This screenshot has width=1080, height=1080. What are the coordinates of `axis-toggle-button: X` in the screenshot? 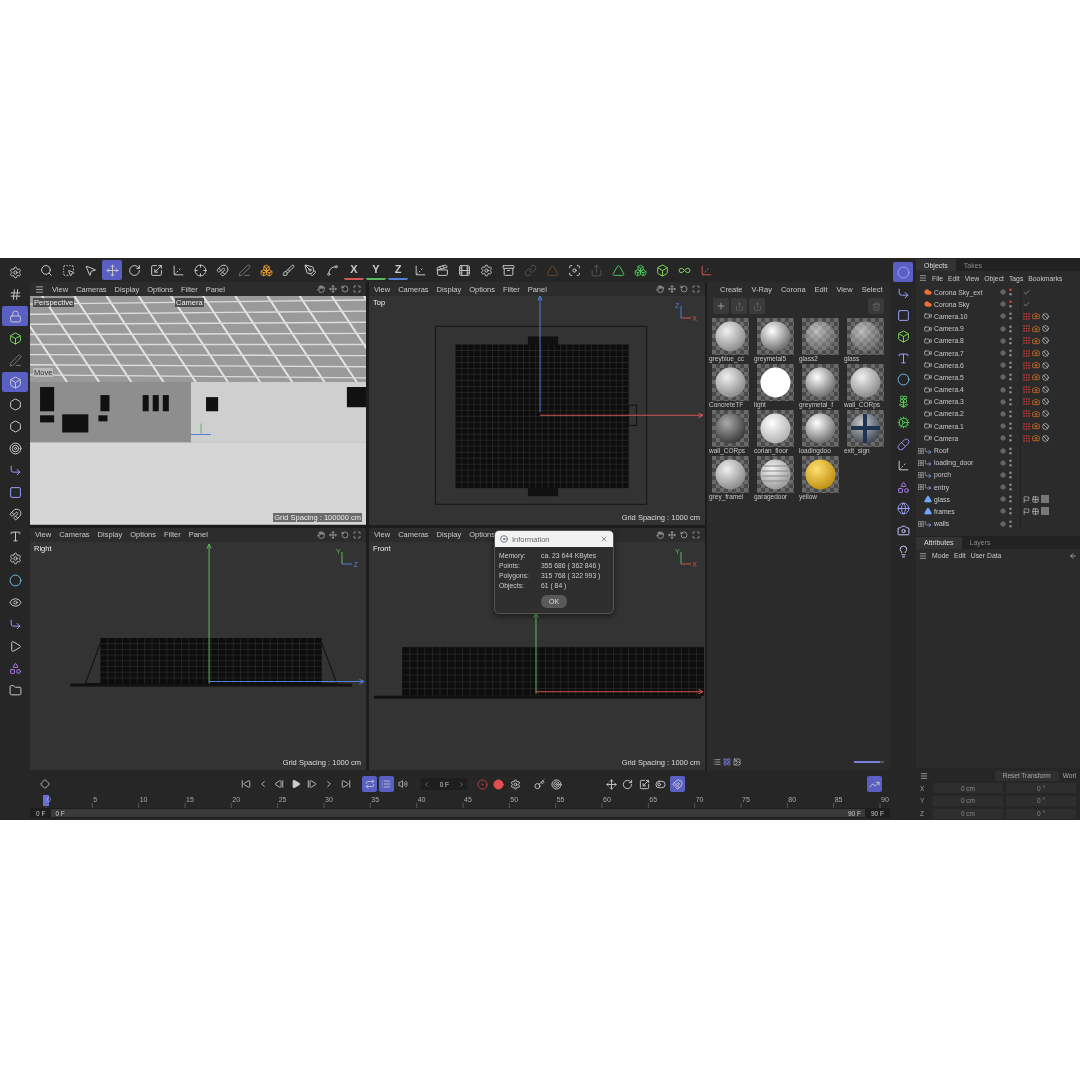 It's located at (354, 270).